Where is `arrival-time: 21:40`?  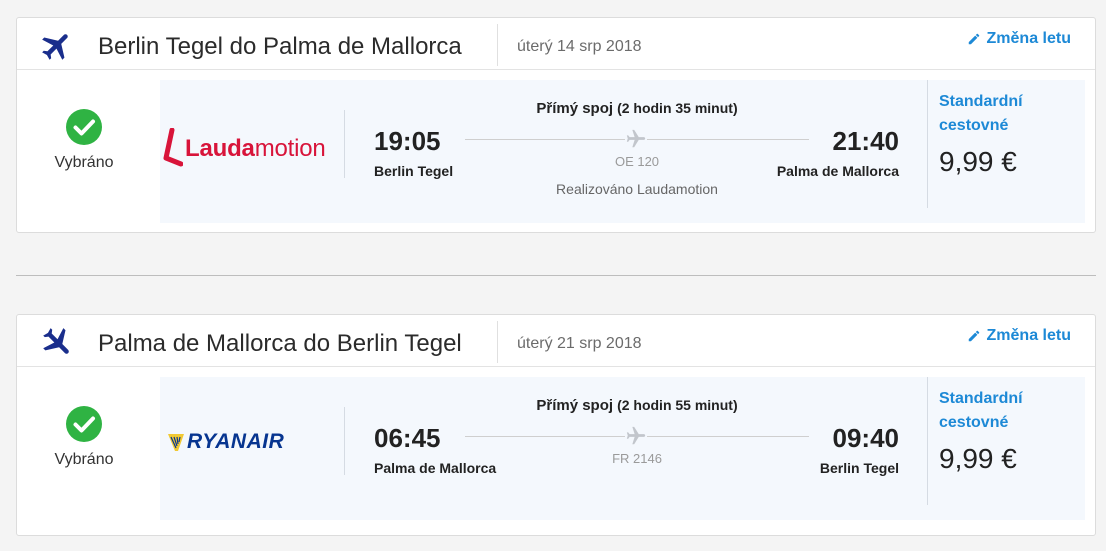 arrival-time: 21:40 is located at coordinates (866, 141).